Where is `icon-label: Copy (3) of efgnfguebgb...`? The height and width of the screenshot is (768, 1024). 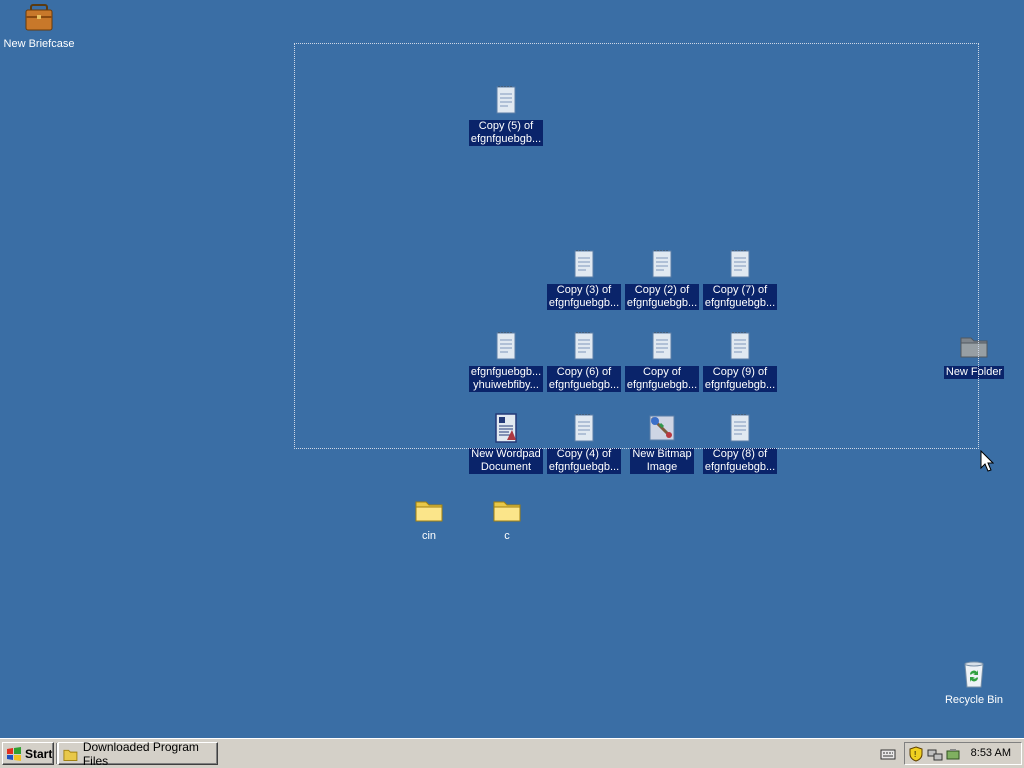 icon-label: Copy (3) of efgnfguebgb... is located at coordinates (584, 297).